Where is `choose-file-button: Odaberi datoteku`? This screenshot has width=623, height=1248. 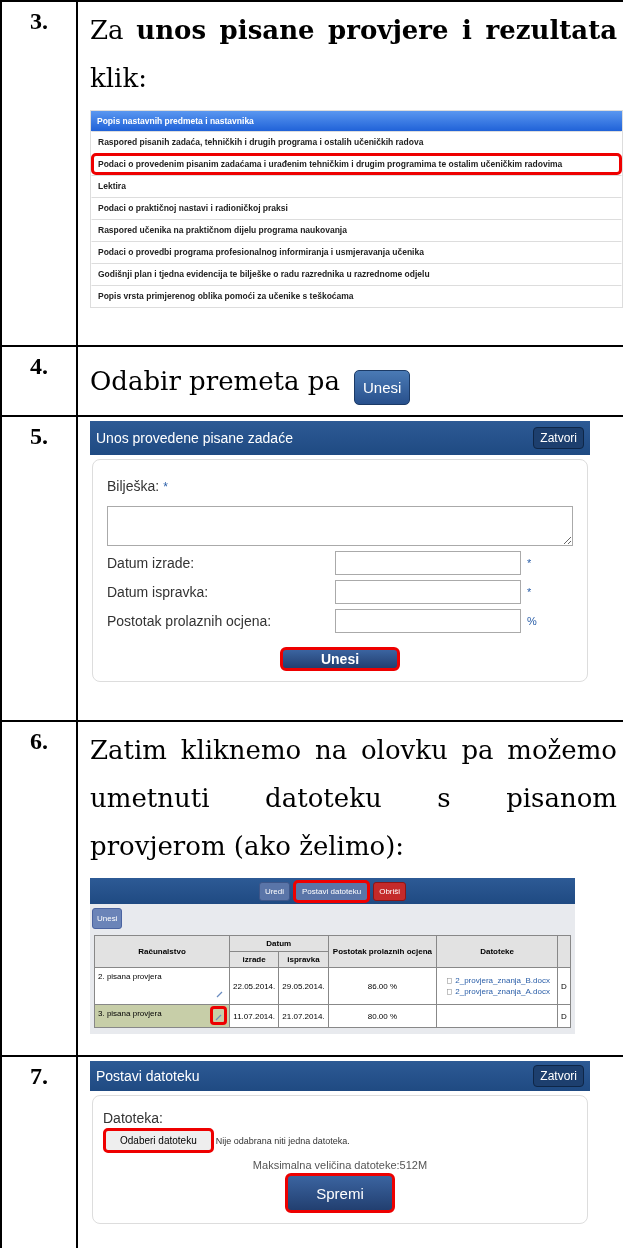
choose-file-button: Odaberi datoteku is located at coordinates (158, 1140).